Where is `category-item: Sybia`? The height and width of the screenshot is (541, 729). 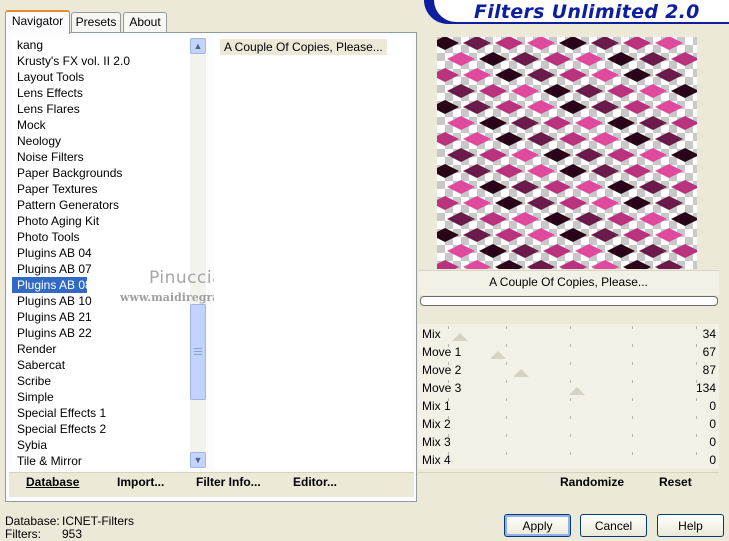
category-item: Sybia is located at coordinates (109, 445).